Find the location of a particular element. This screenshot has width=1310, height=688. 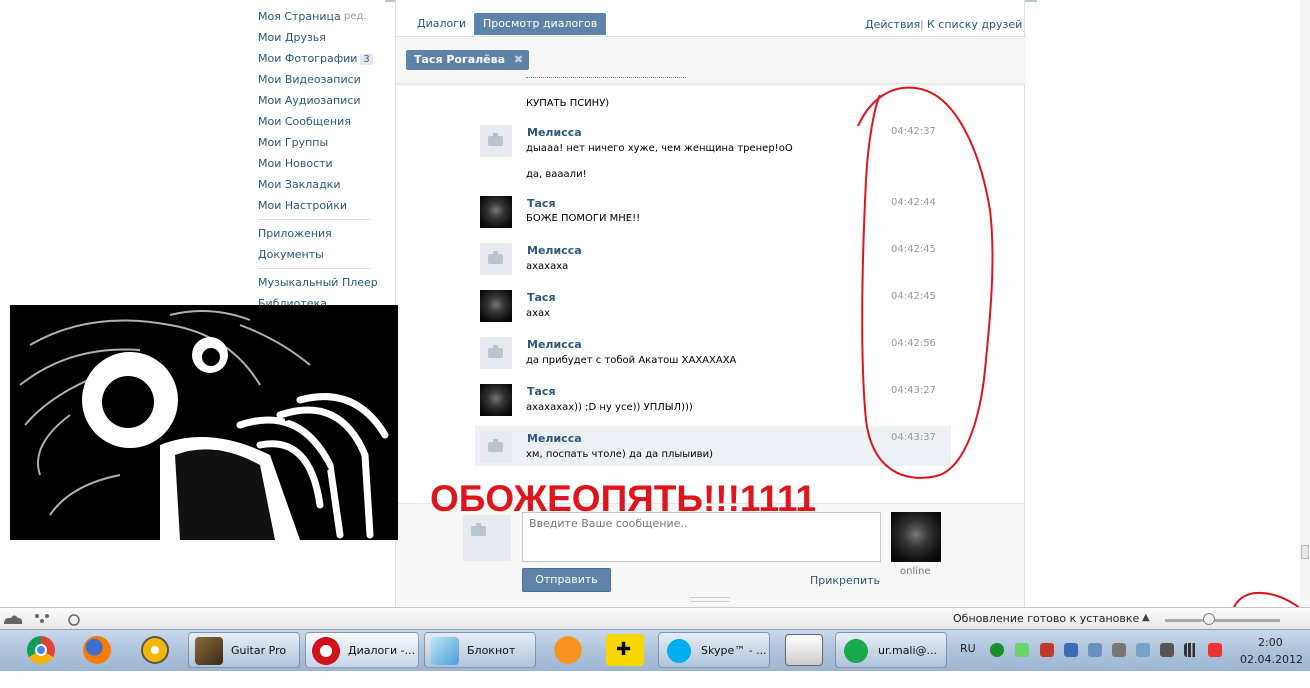

taskbar-notepad: Блокнот is located at coordinates (480, 650).